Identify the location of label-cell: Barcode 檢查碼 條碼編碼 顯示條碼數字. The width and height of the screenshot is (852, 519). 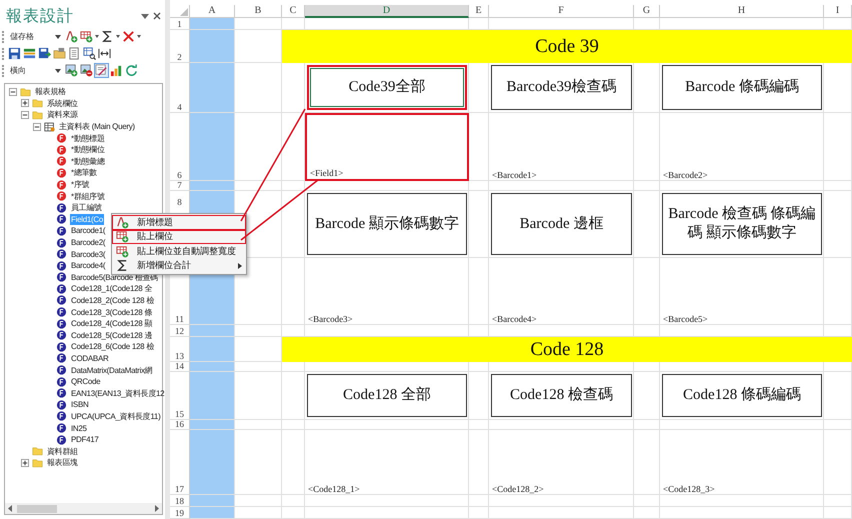
(742, 224).